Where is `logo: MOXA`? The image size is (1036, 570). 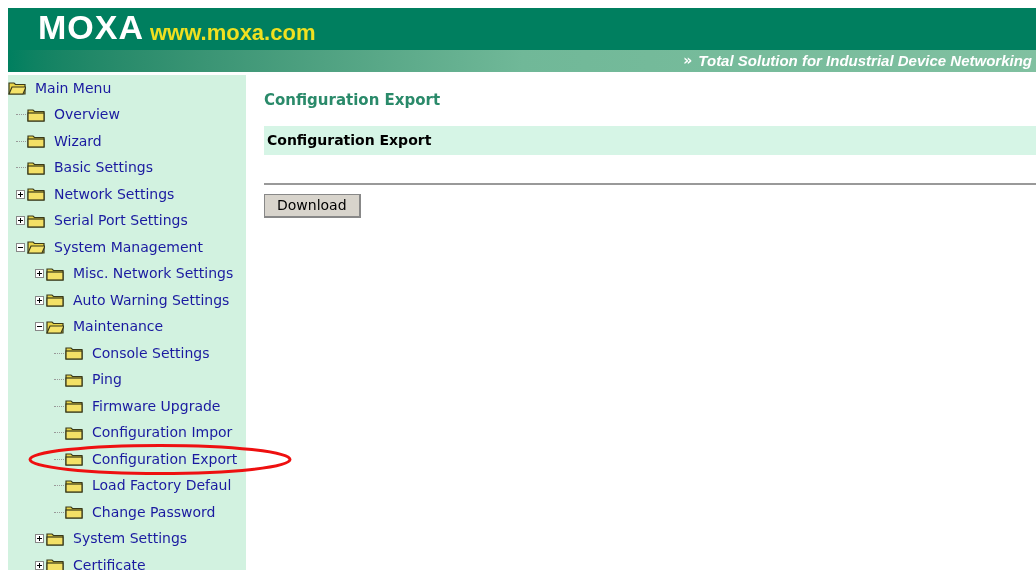
logo: MOXA is located at coordinates (91, 26).